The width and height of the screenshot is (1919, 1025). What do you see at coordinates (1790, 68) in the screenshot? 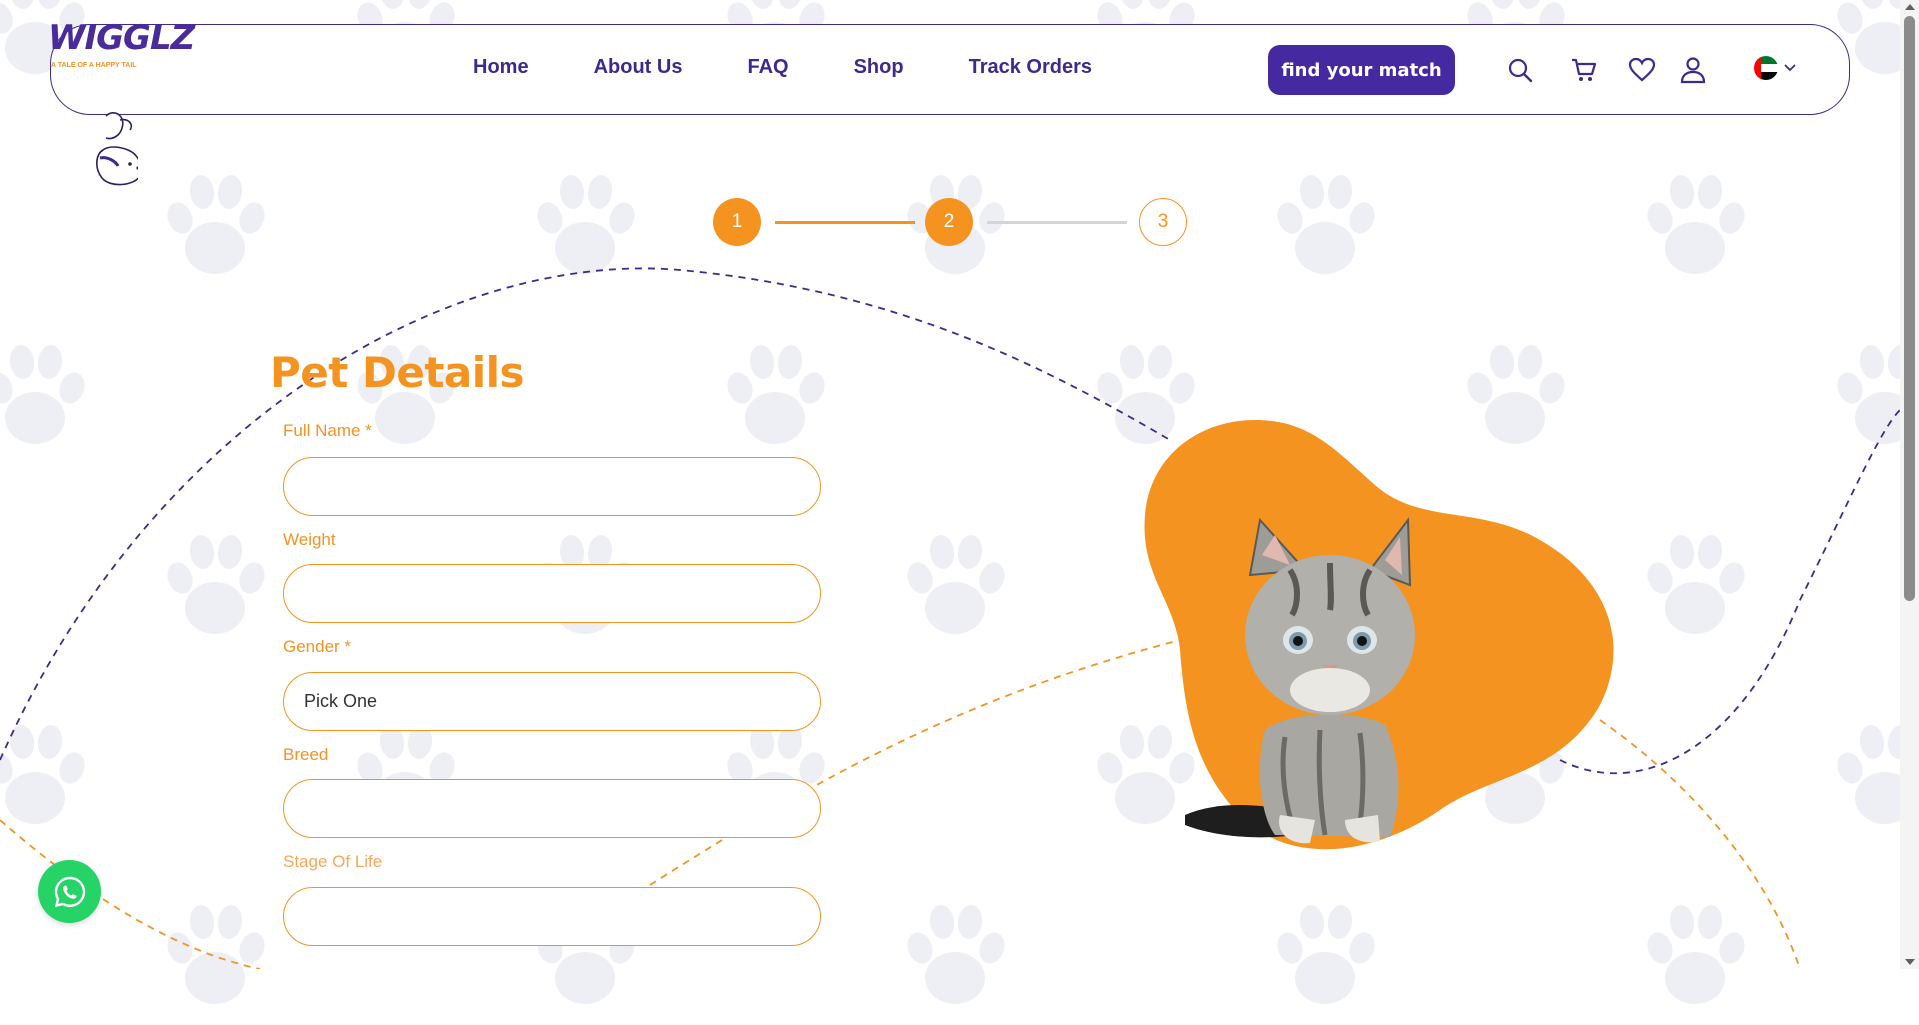
I see `chevron-down-icon` at bounding box center [1790, 68].